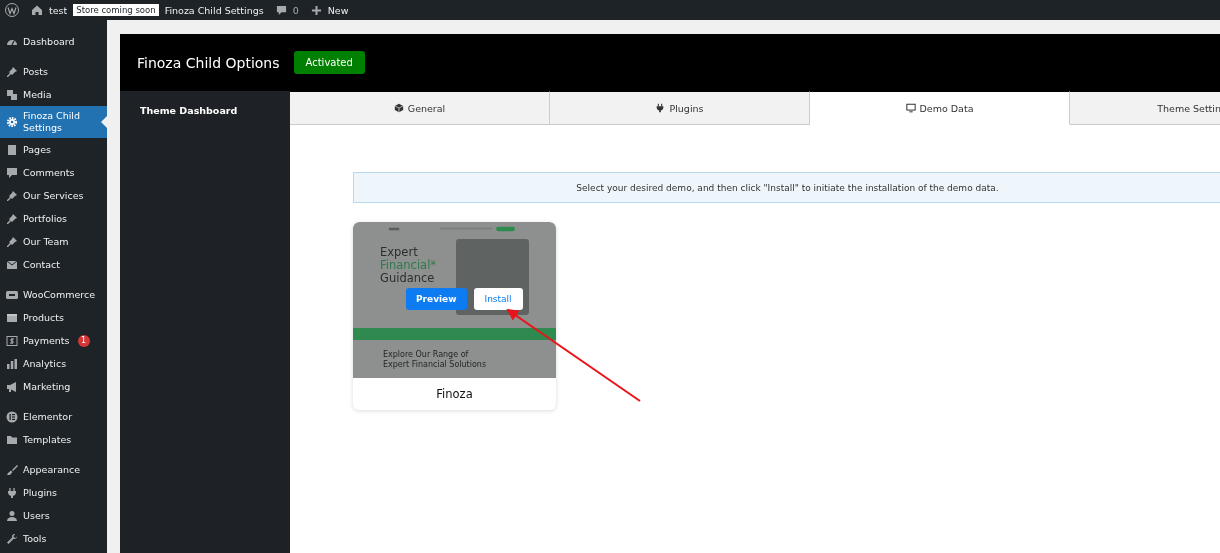 The image size is (1220, 553). What do you see at coordinates (12, 386) in the screenshot?
I see `megaphone-icon` at bounding box center [12, 386].